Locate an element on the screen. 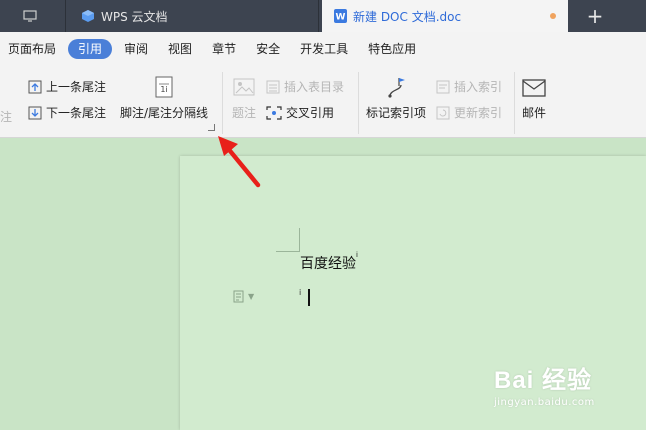 The width and height of the screenshot is (646, 430). baidu-jingyan-watermark: Bai 经验 jingyan.baidu.com is located at coordinates (544, 384).